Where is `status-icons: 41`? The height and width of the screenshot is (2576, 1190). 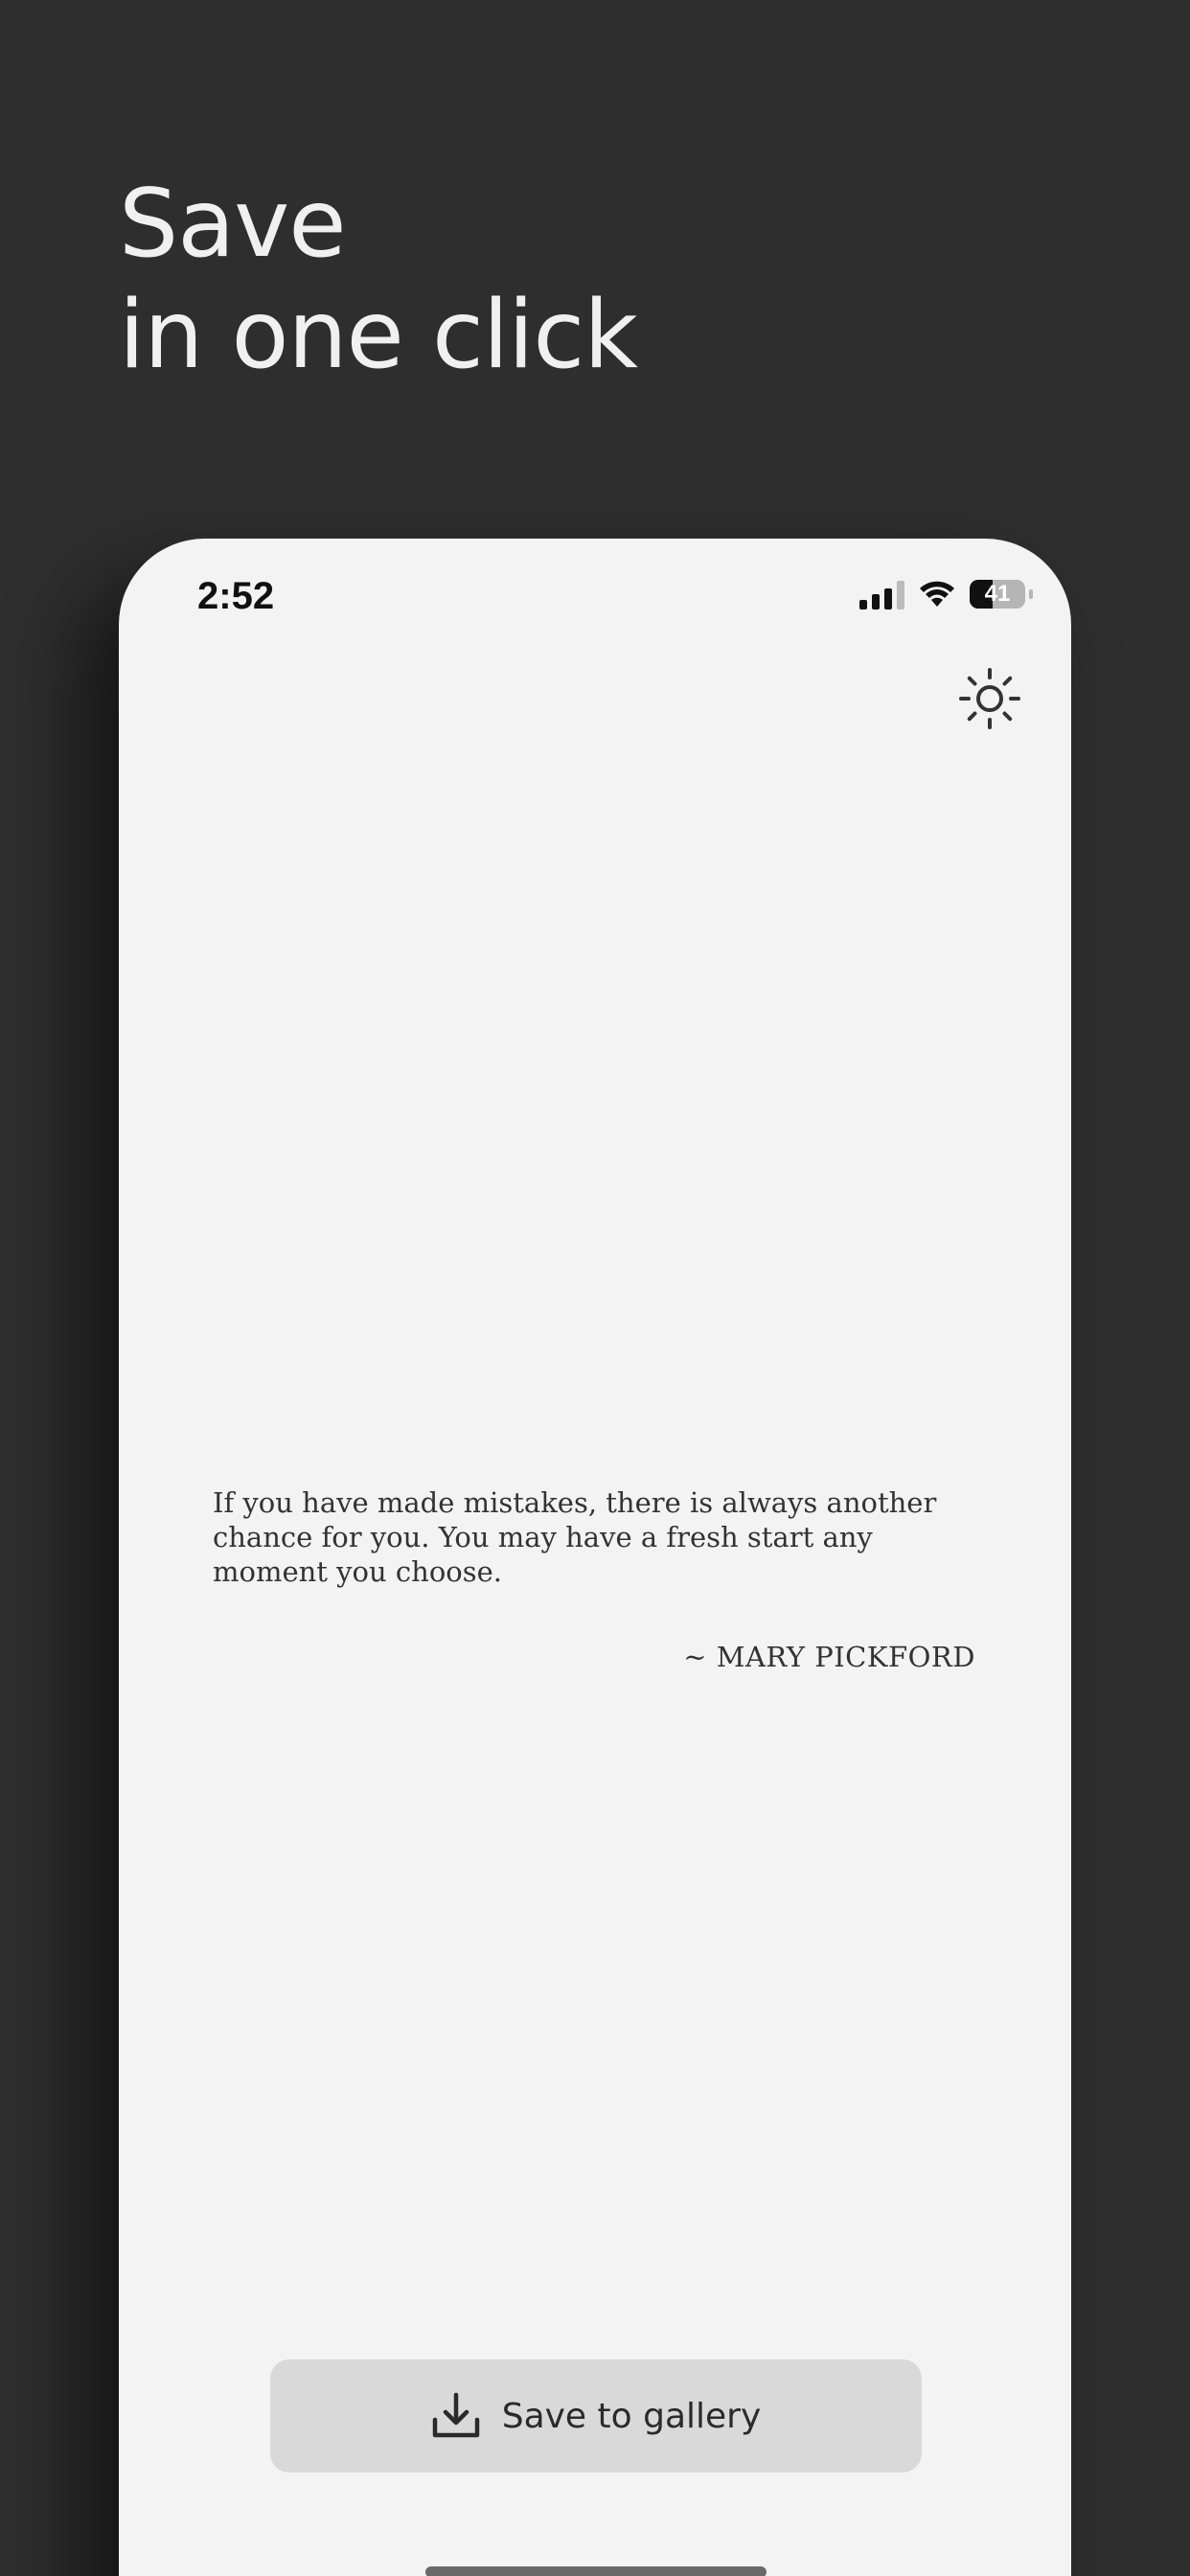 status-icons: 41 is located at coordinates (946, 594).